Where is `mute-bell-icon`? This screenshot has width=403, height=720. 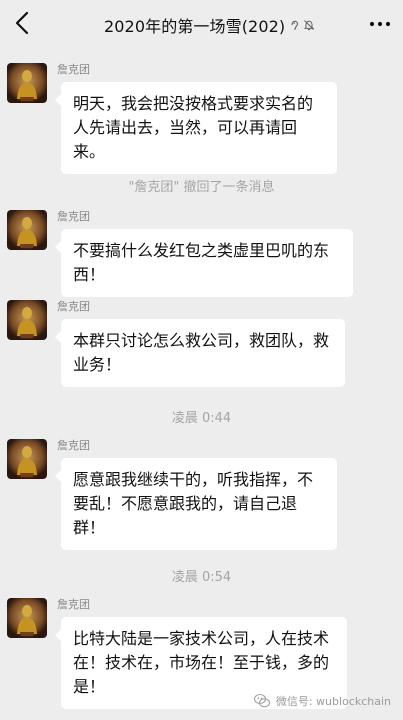
mute-bell-icon is located at coordinates (309, 25).